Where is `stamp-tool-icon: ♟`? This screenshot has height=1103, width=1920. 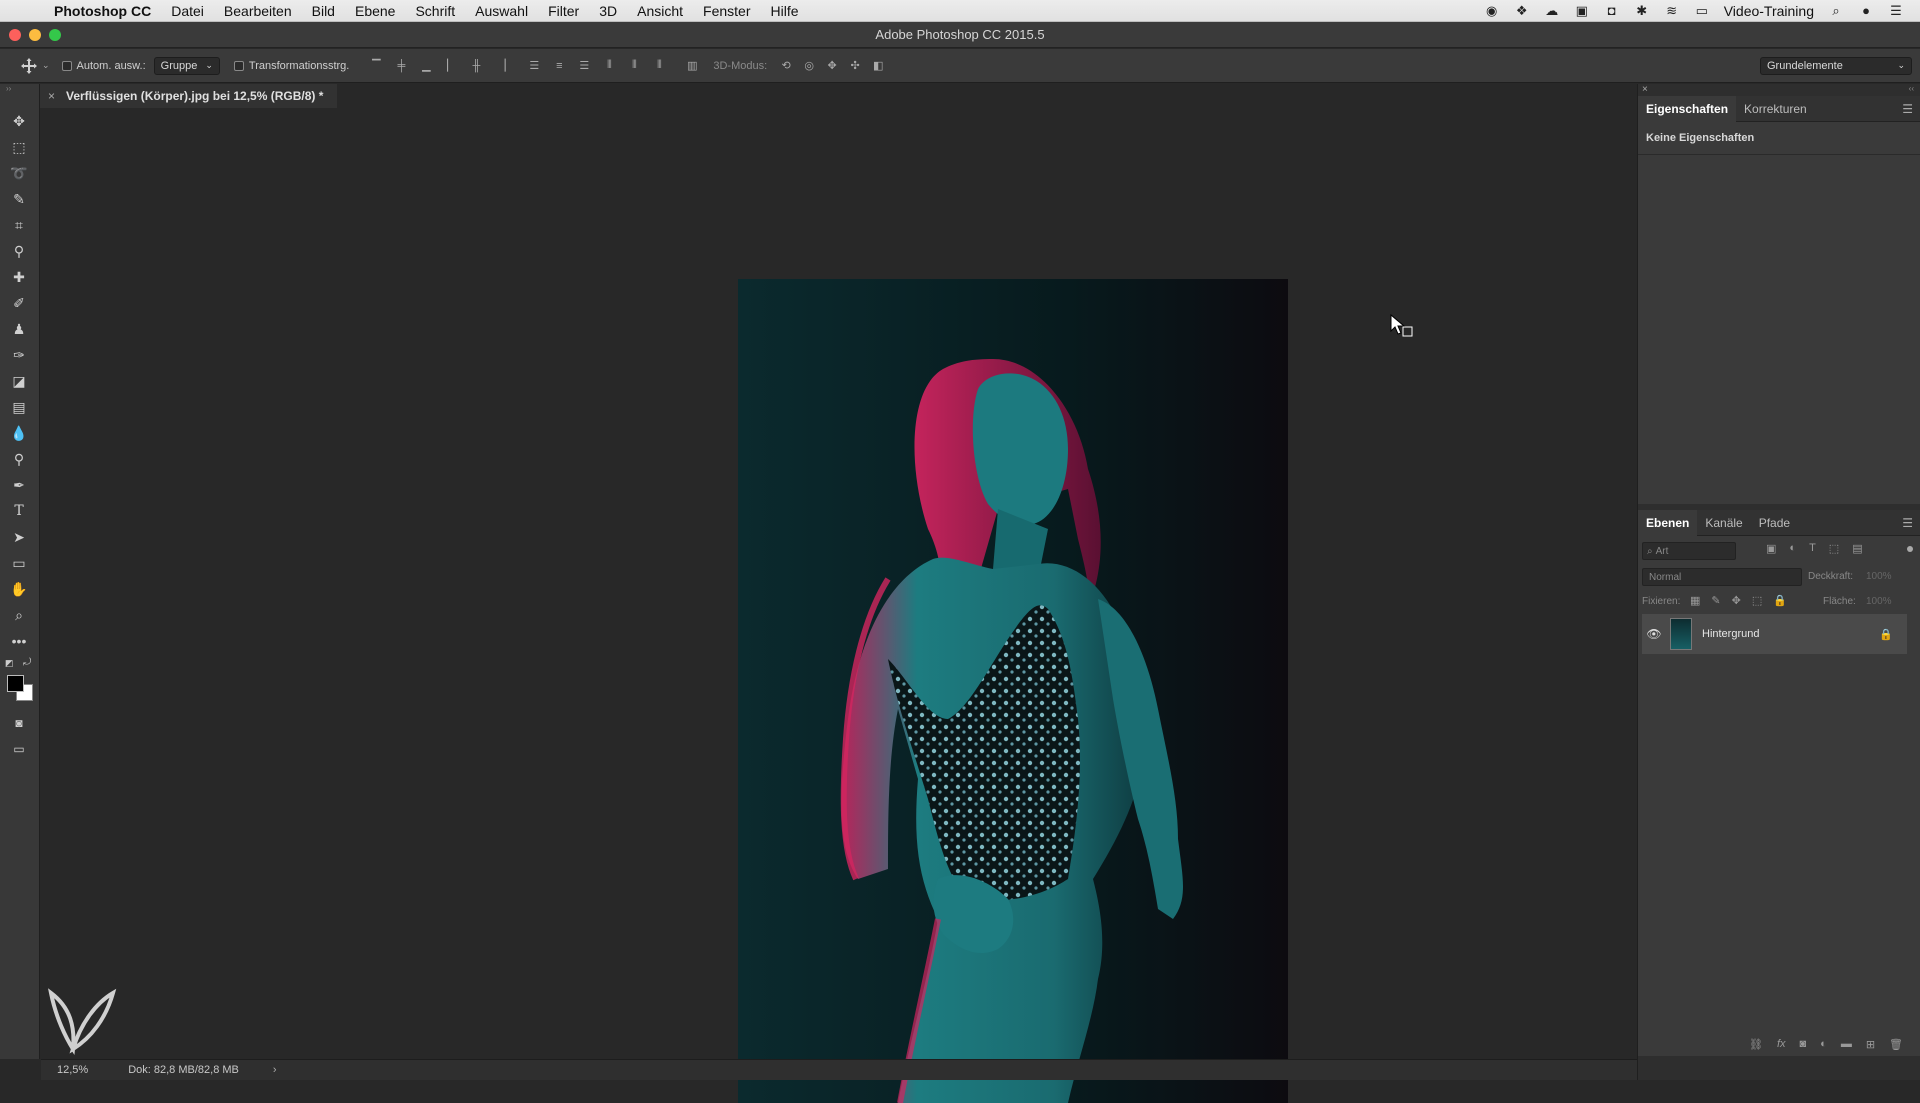
stamp-tool-icon: ♟ is located at coordinates (19, 329).